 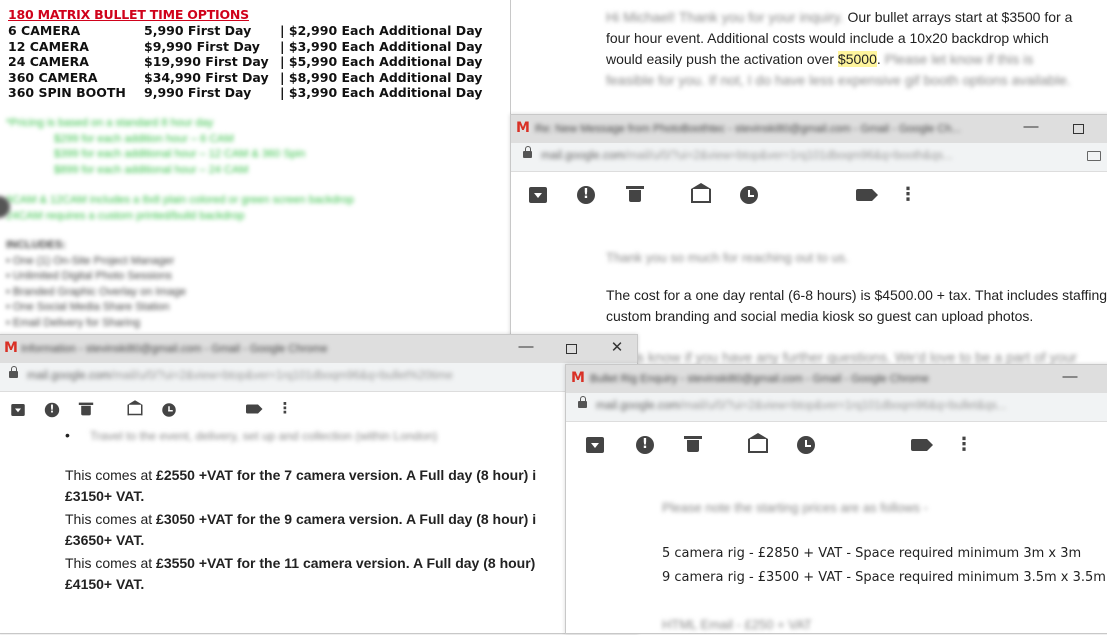 I want to click on blurred-text: Please let know if this is, so click(x=957, y=59).